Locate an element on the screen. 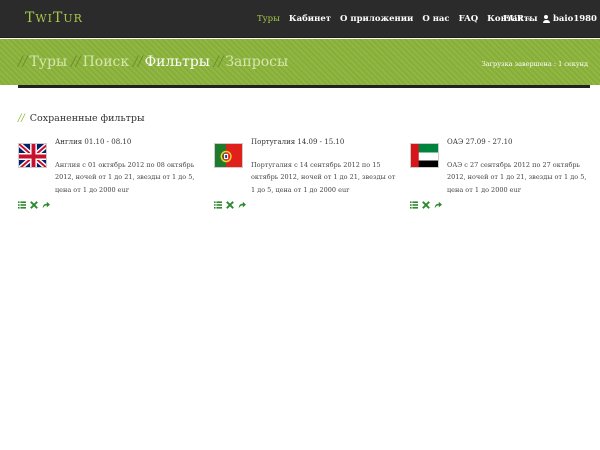 The image size is (600, 450). nav-link-faq: FAQ is located at coordinates (469, 20).